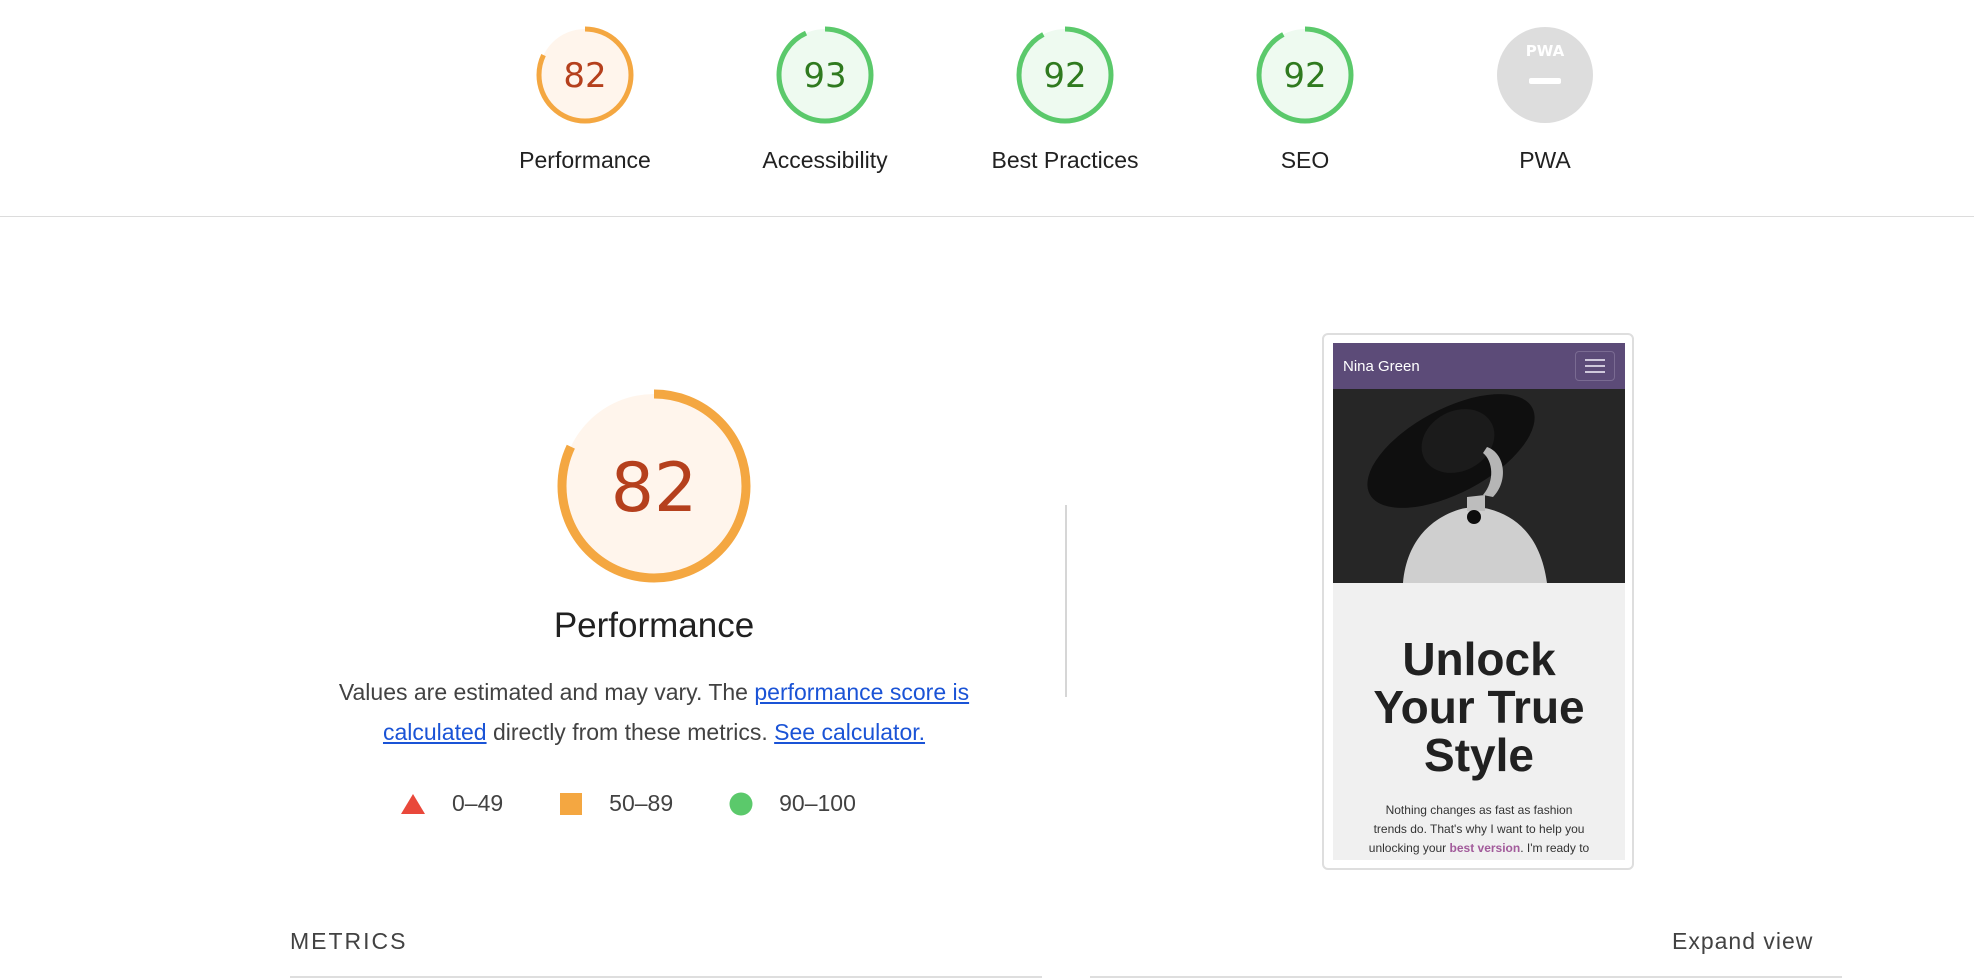 This screenshot has width=1974, height=980. What do you see at coordinates (1479, 659) in the screenshot?
I see `heading-line-1: Unlock` at bounding box center [1479, 659].